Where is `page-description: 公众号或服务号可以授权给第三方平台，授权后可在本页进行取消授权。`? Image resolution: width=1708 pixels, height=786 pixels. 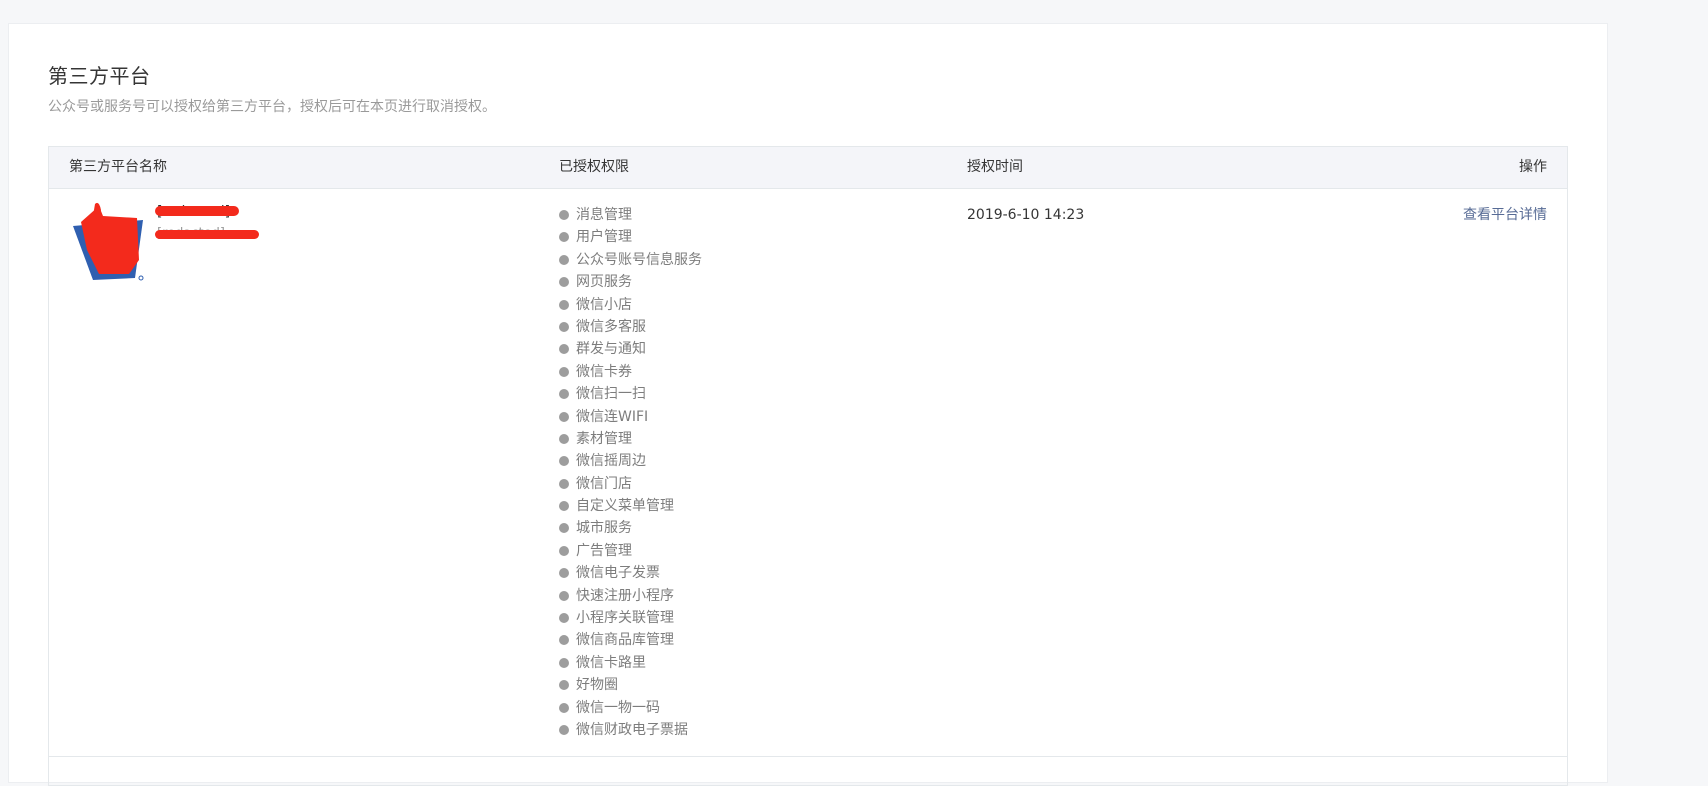 page-description: 公众号或服务号可以授权给第三方平台，授权后可在本页进行取消授权。 is located at coordinates (272, 107).